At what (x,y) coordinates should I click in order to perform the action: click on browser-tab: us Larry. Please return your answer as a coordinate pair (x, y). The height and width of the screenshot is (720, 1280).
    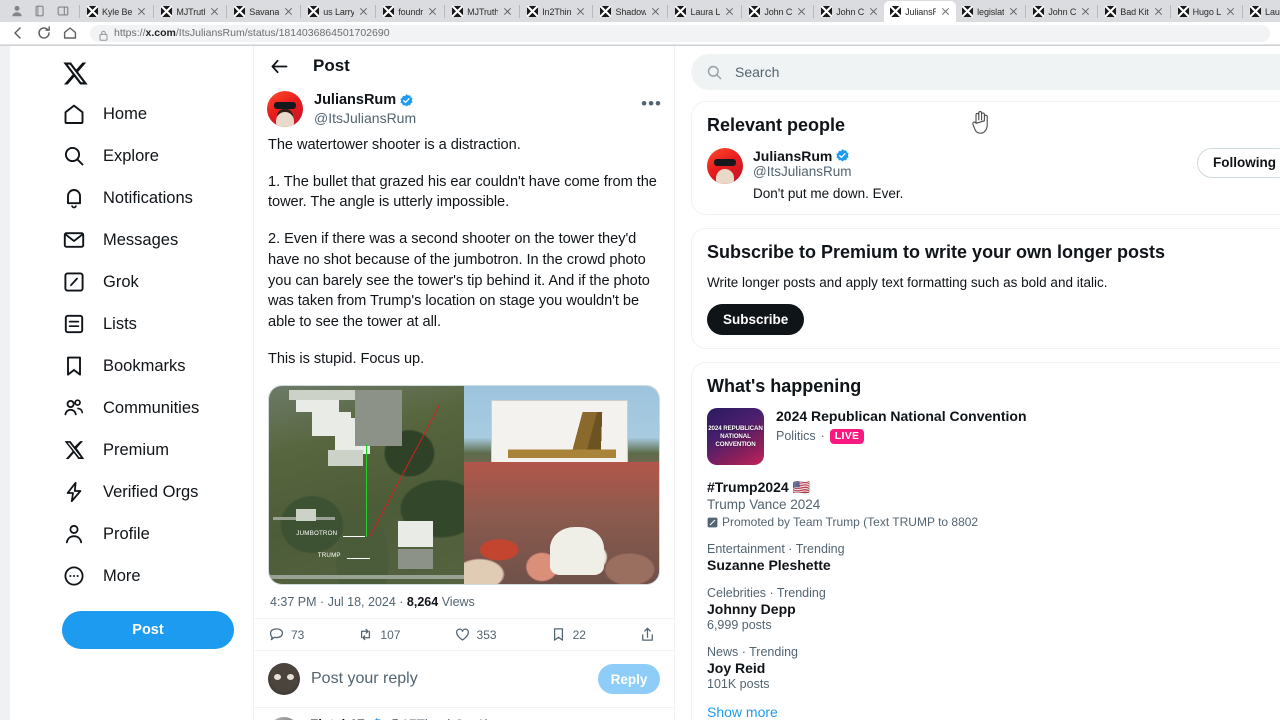
    Looking at the image, I should click on (338, 11).